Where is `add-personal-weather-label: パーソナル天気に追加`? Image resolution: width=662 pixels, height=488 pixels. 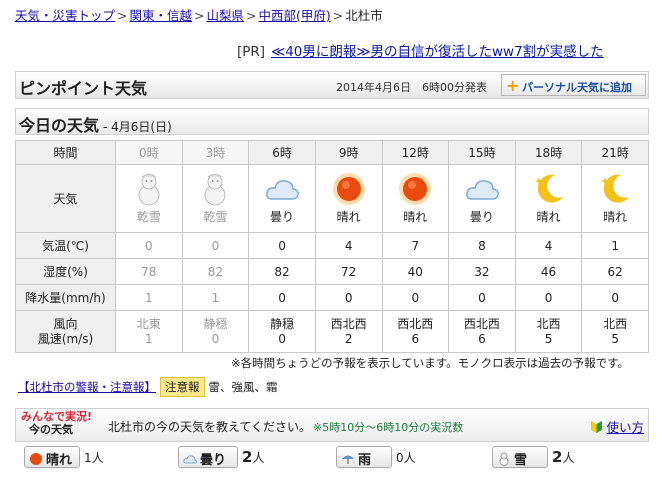 add-personal-weather-label: パーソナル天気に追加 is located at coordinates (577, 87).